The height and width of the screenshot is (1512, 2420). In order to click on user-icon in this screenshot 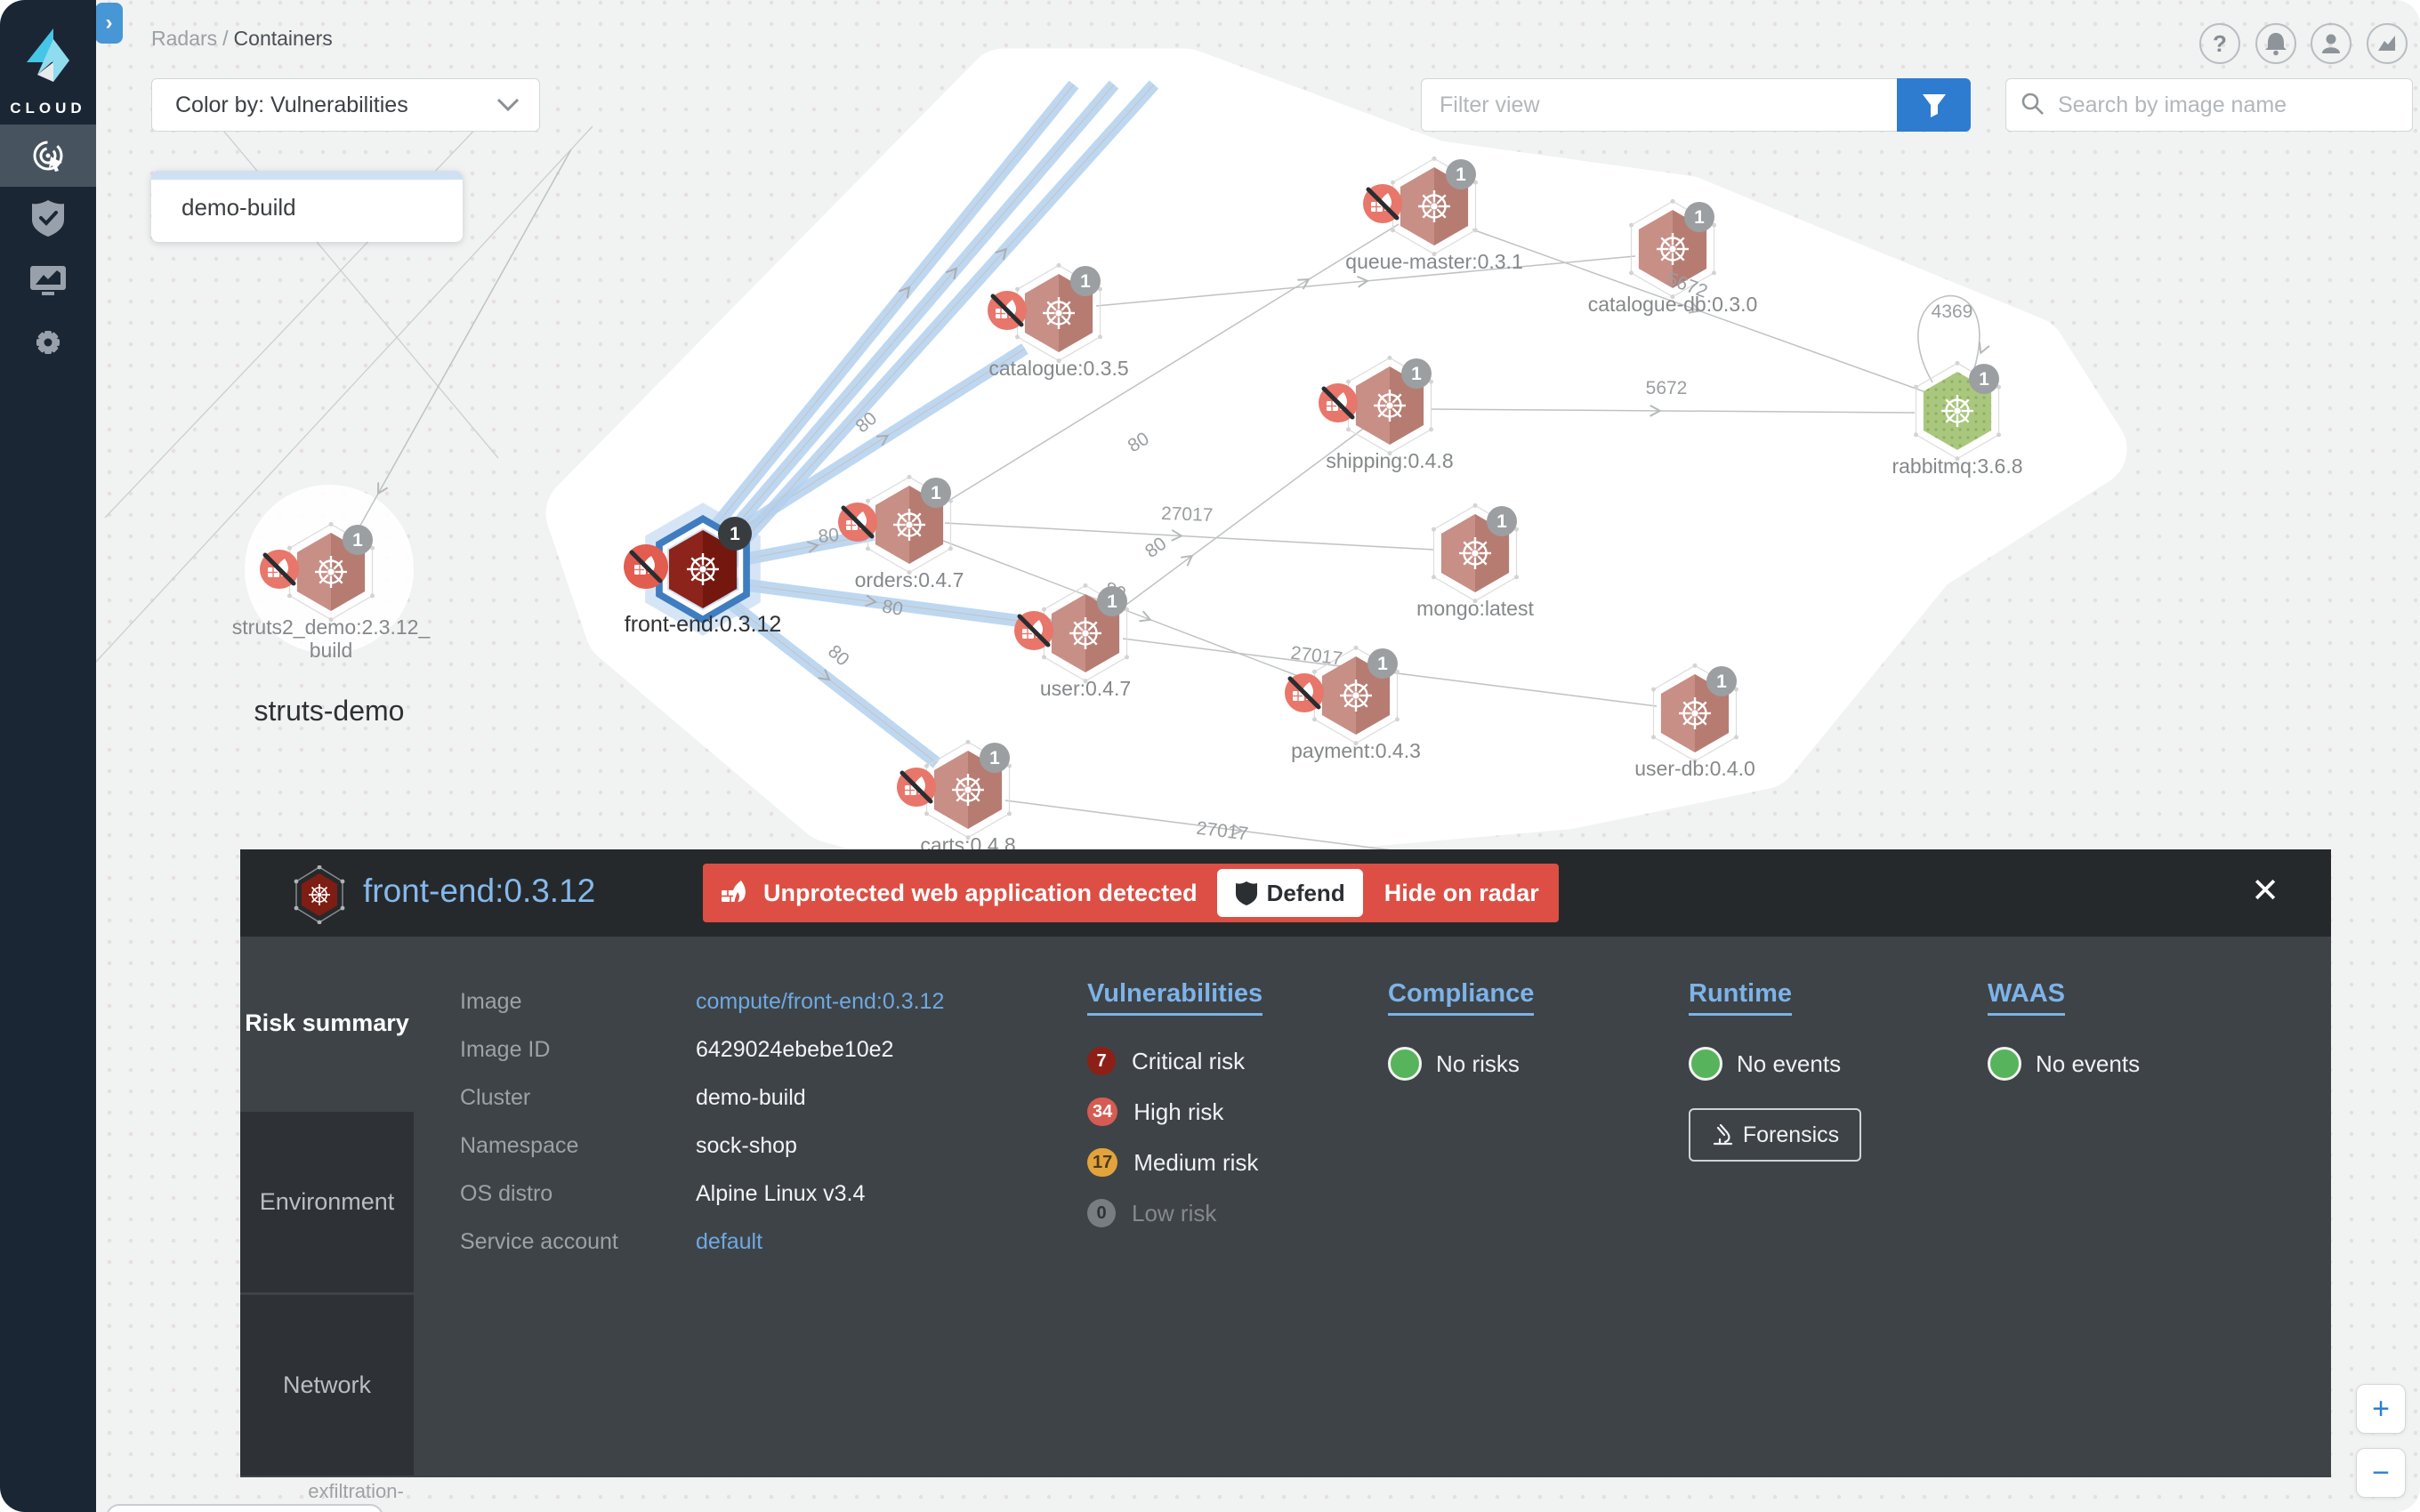, I will do `click(2331, 44)`.